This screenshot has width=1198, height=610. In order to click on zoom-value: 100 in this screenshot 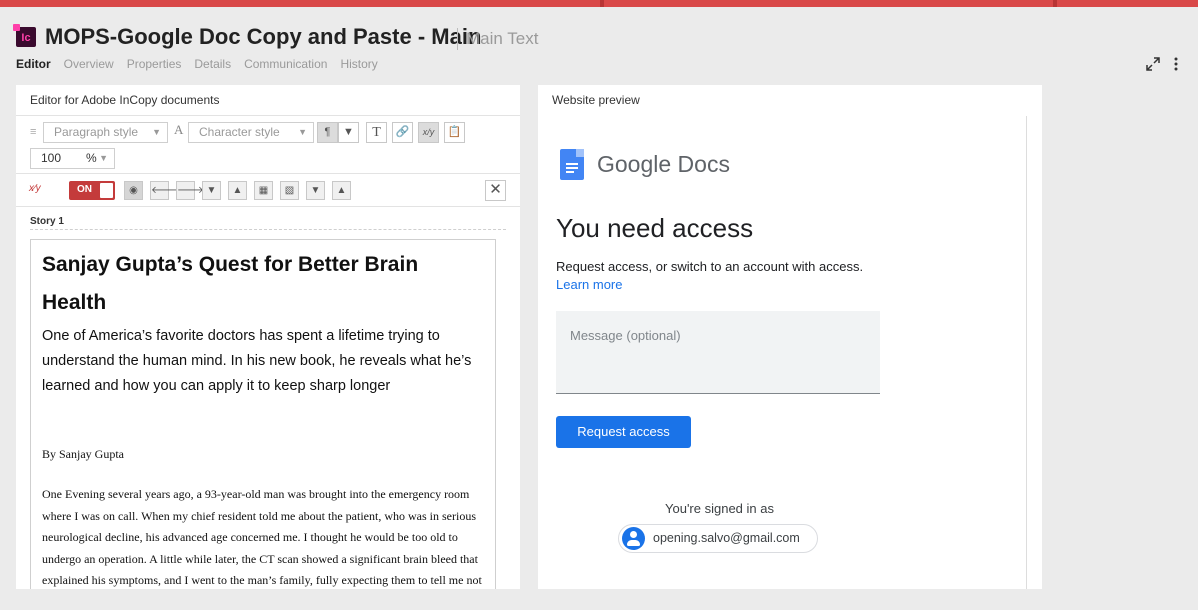, I will do `click(51, 158)`.